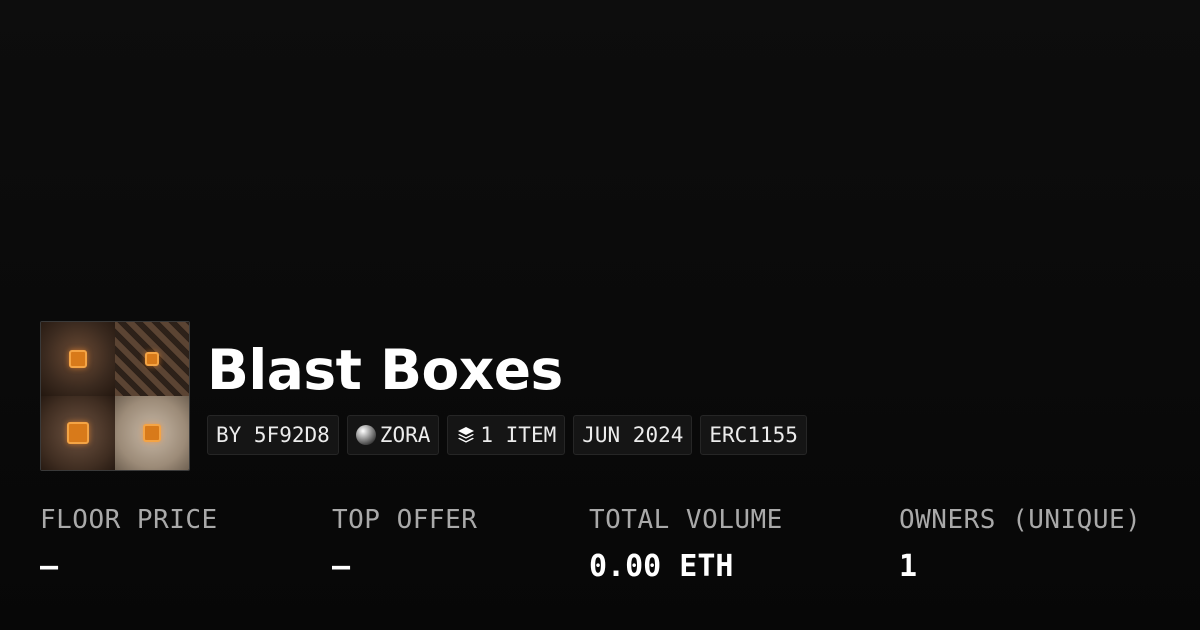 The height and width of the screenshot is (630, 1200). Describe the element at coordinates (466, 435) in the screenshot. I see `layers-icon` at that location.